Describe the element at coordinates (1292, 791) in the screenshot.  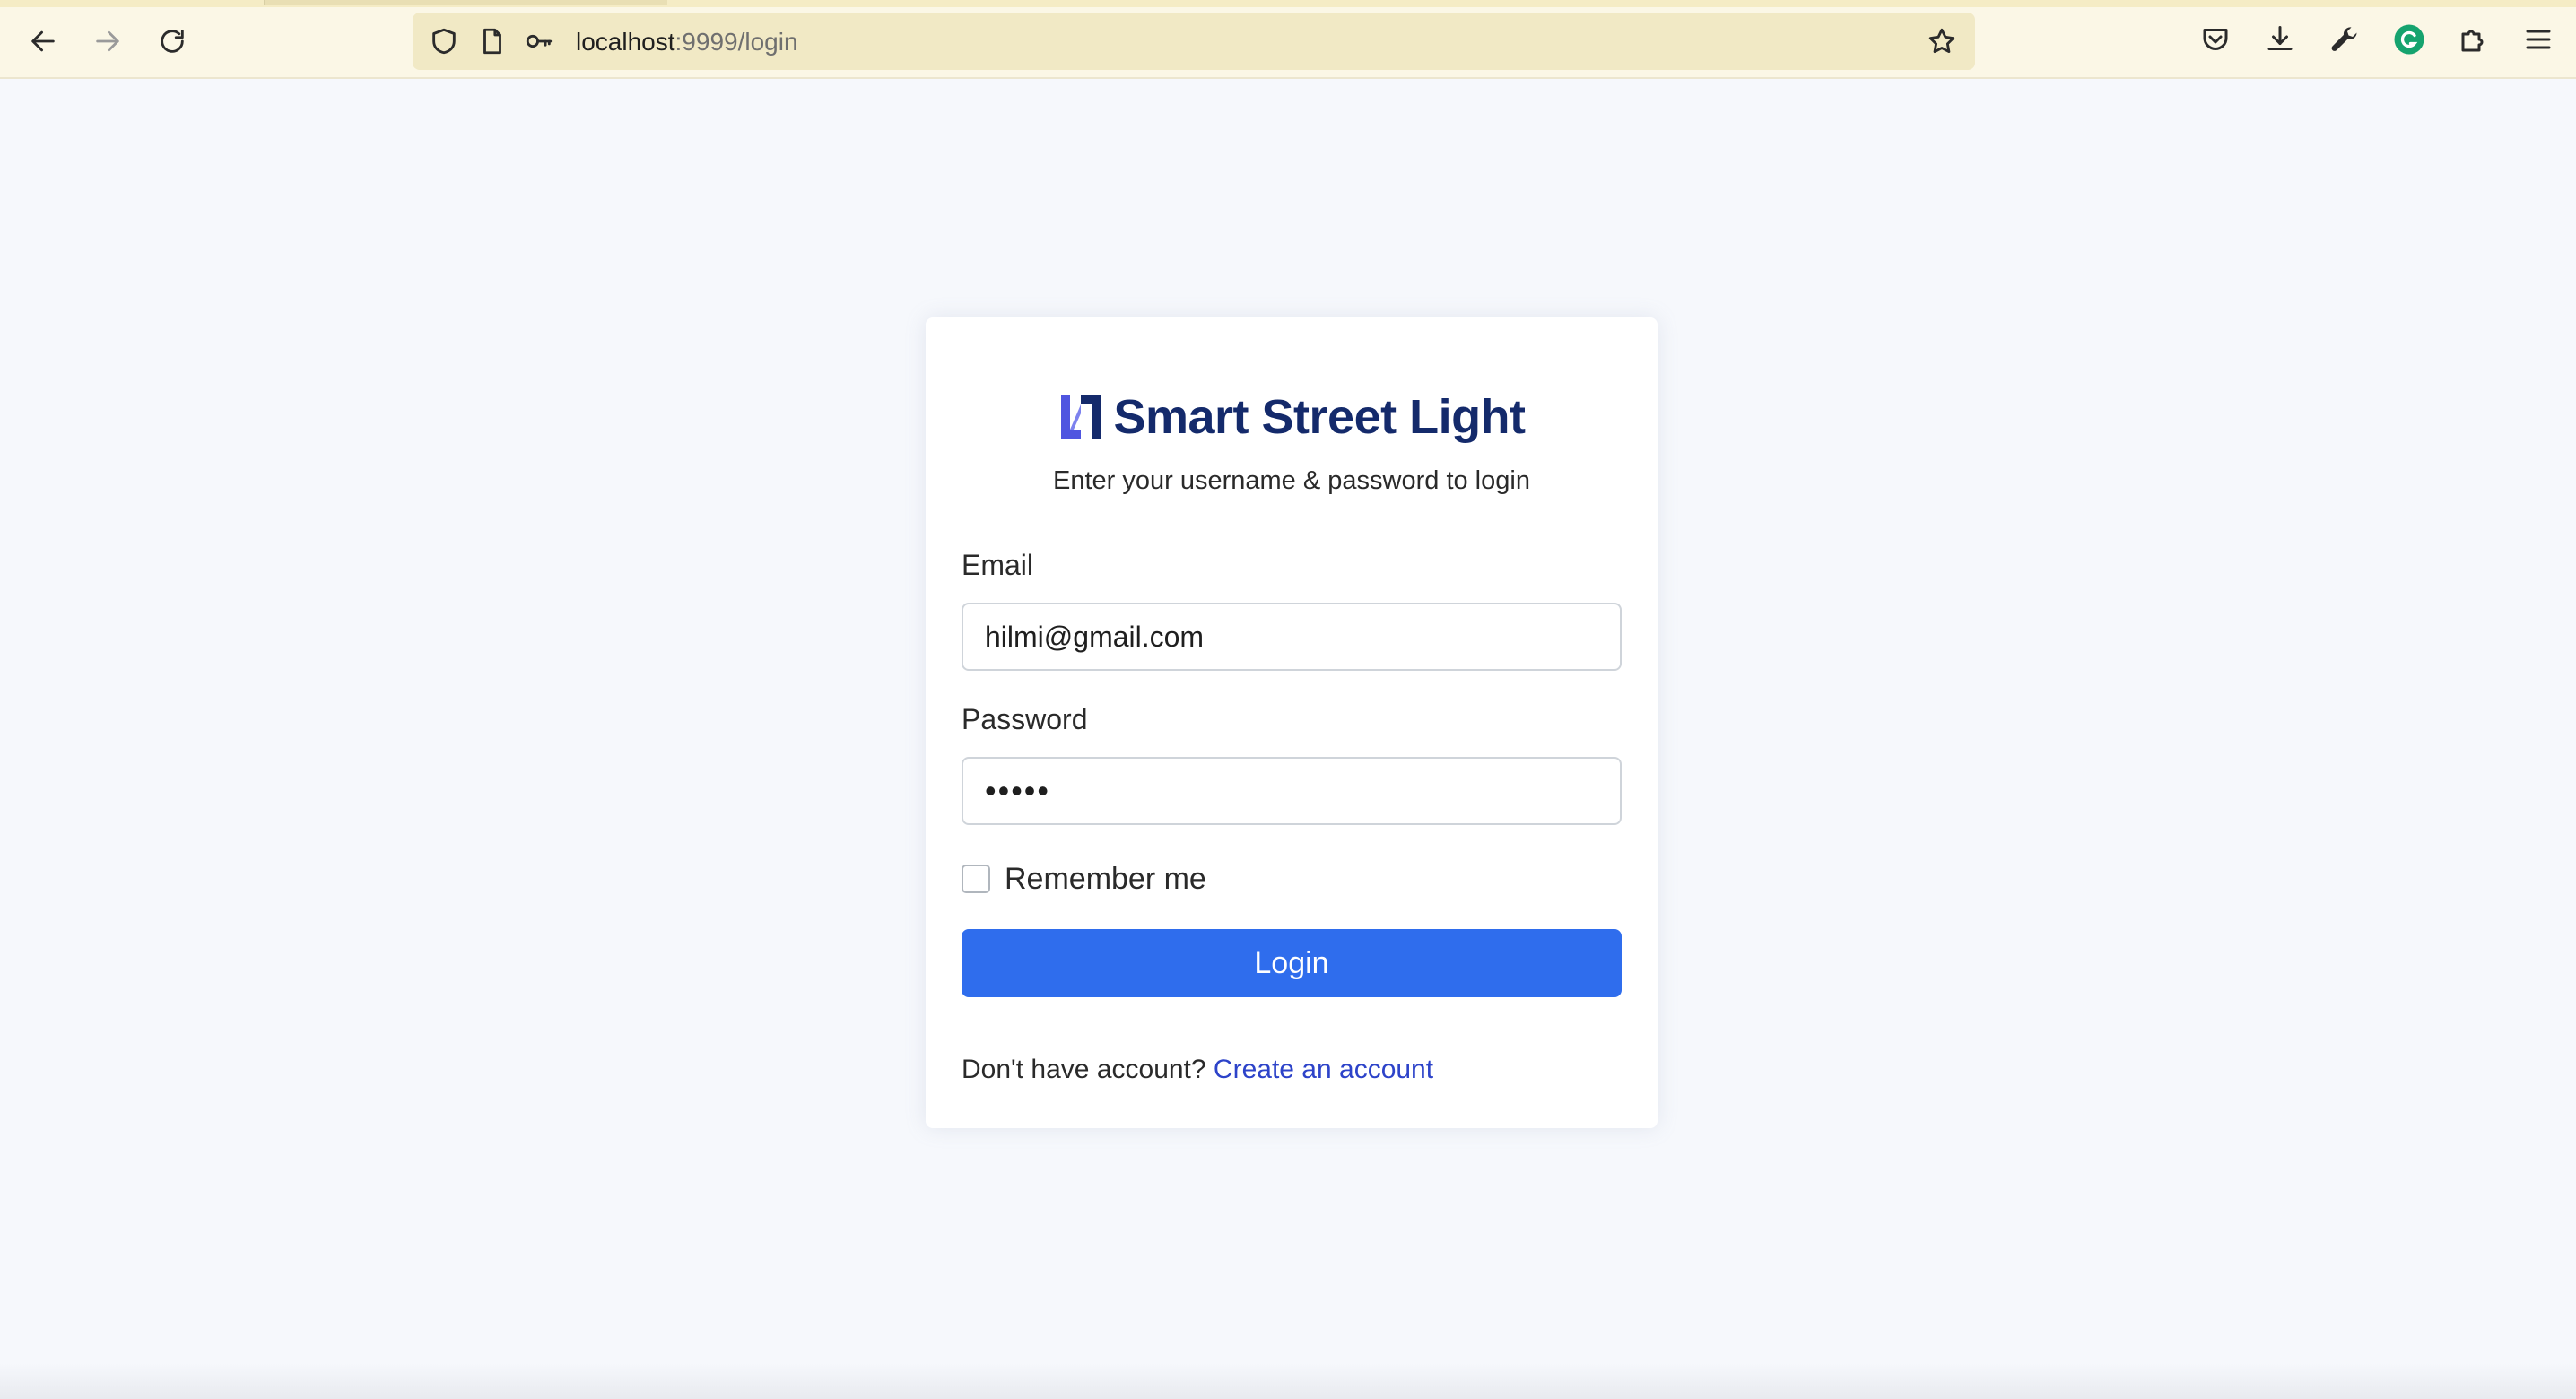
I see `password-field` at that location.